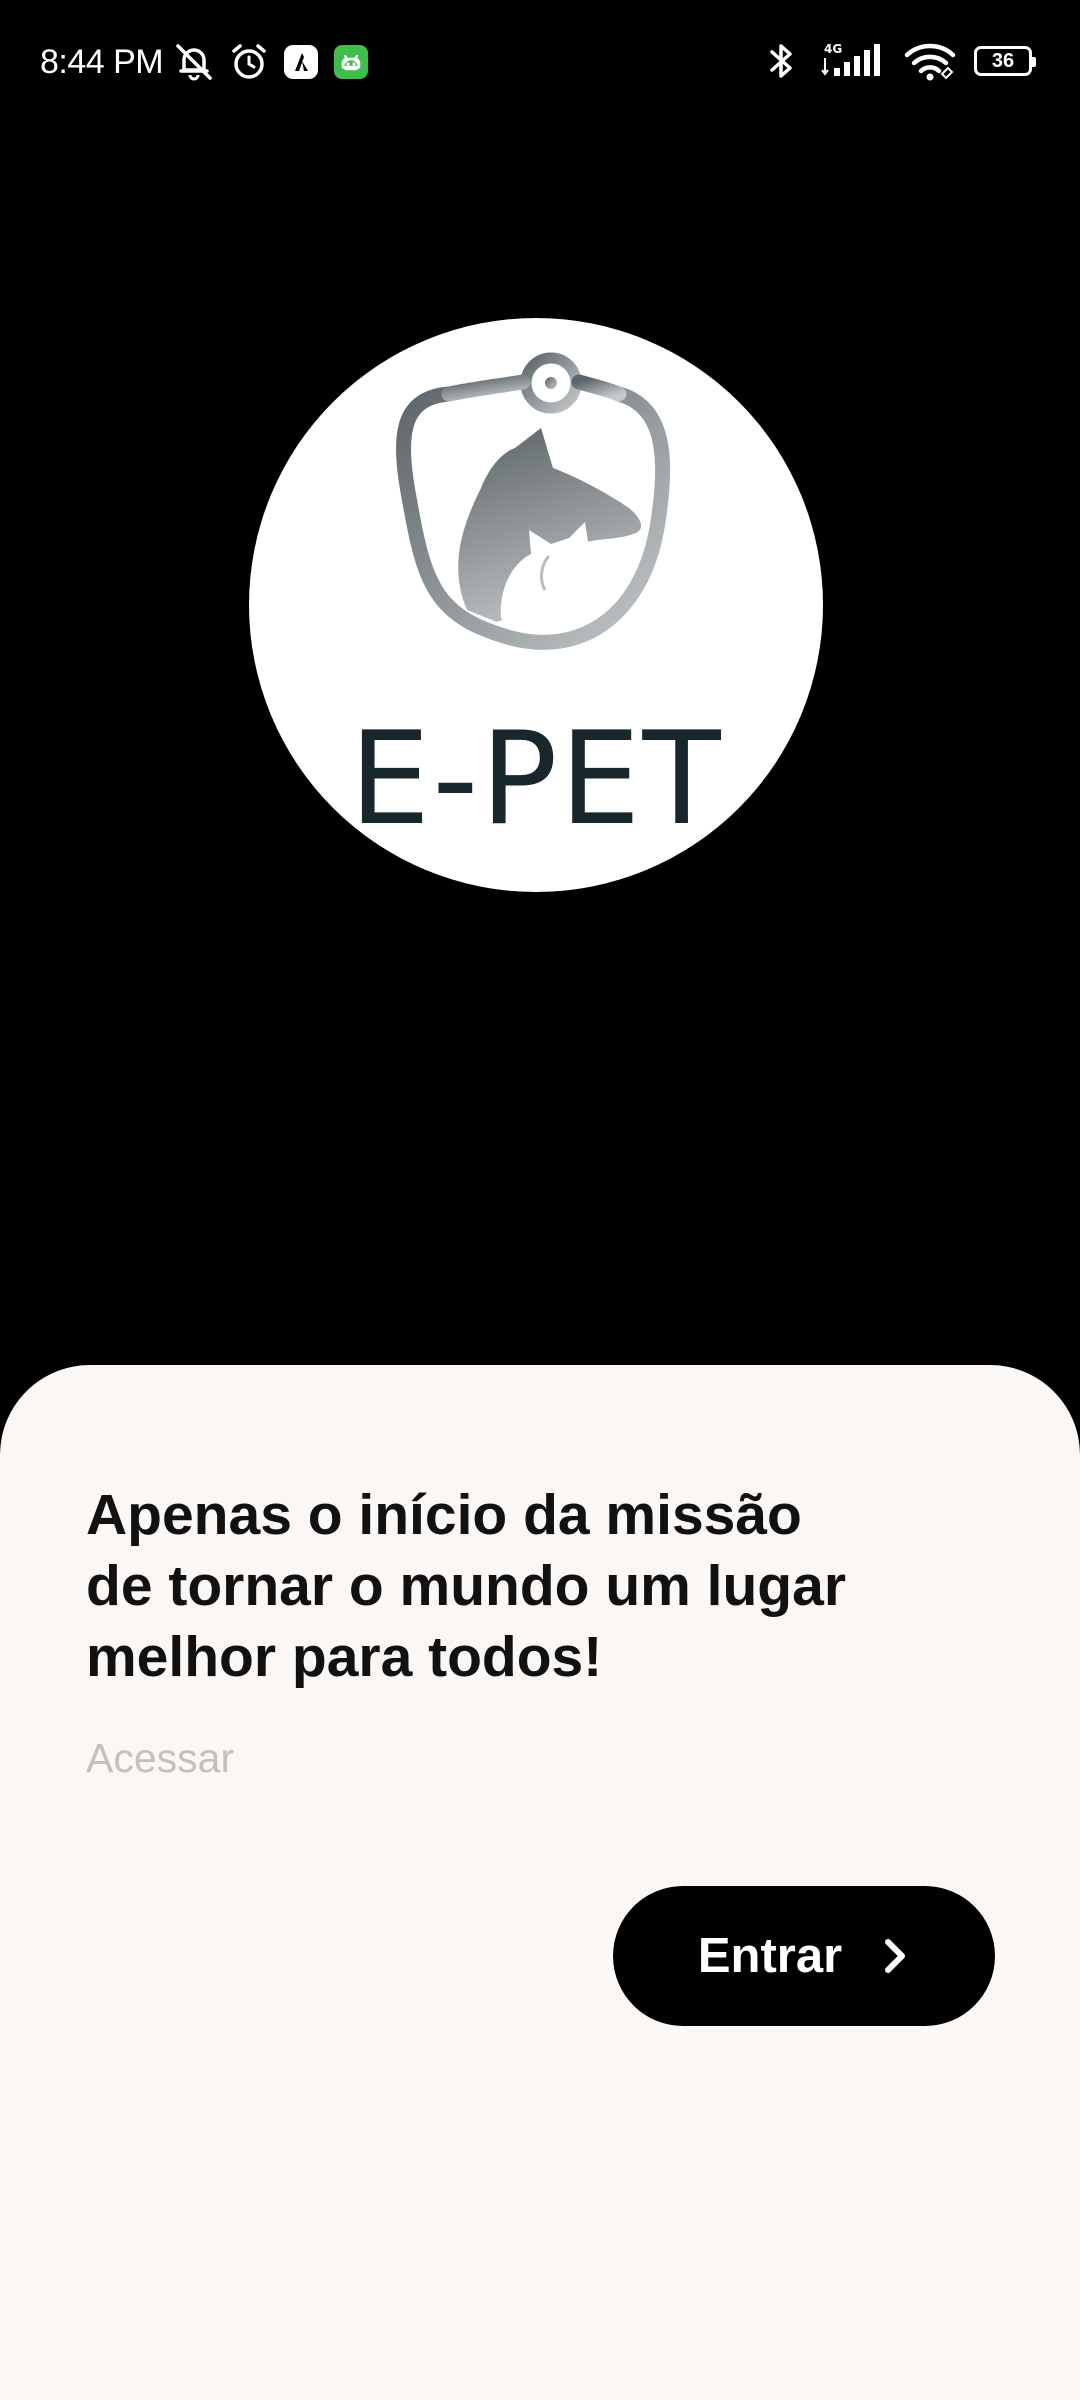  What do you see at coordinates (249, 62) in the screenshot?
I see `alarm-icon` at bounding box center [249, 62].